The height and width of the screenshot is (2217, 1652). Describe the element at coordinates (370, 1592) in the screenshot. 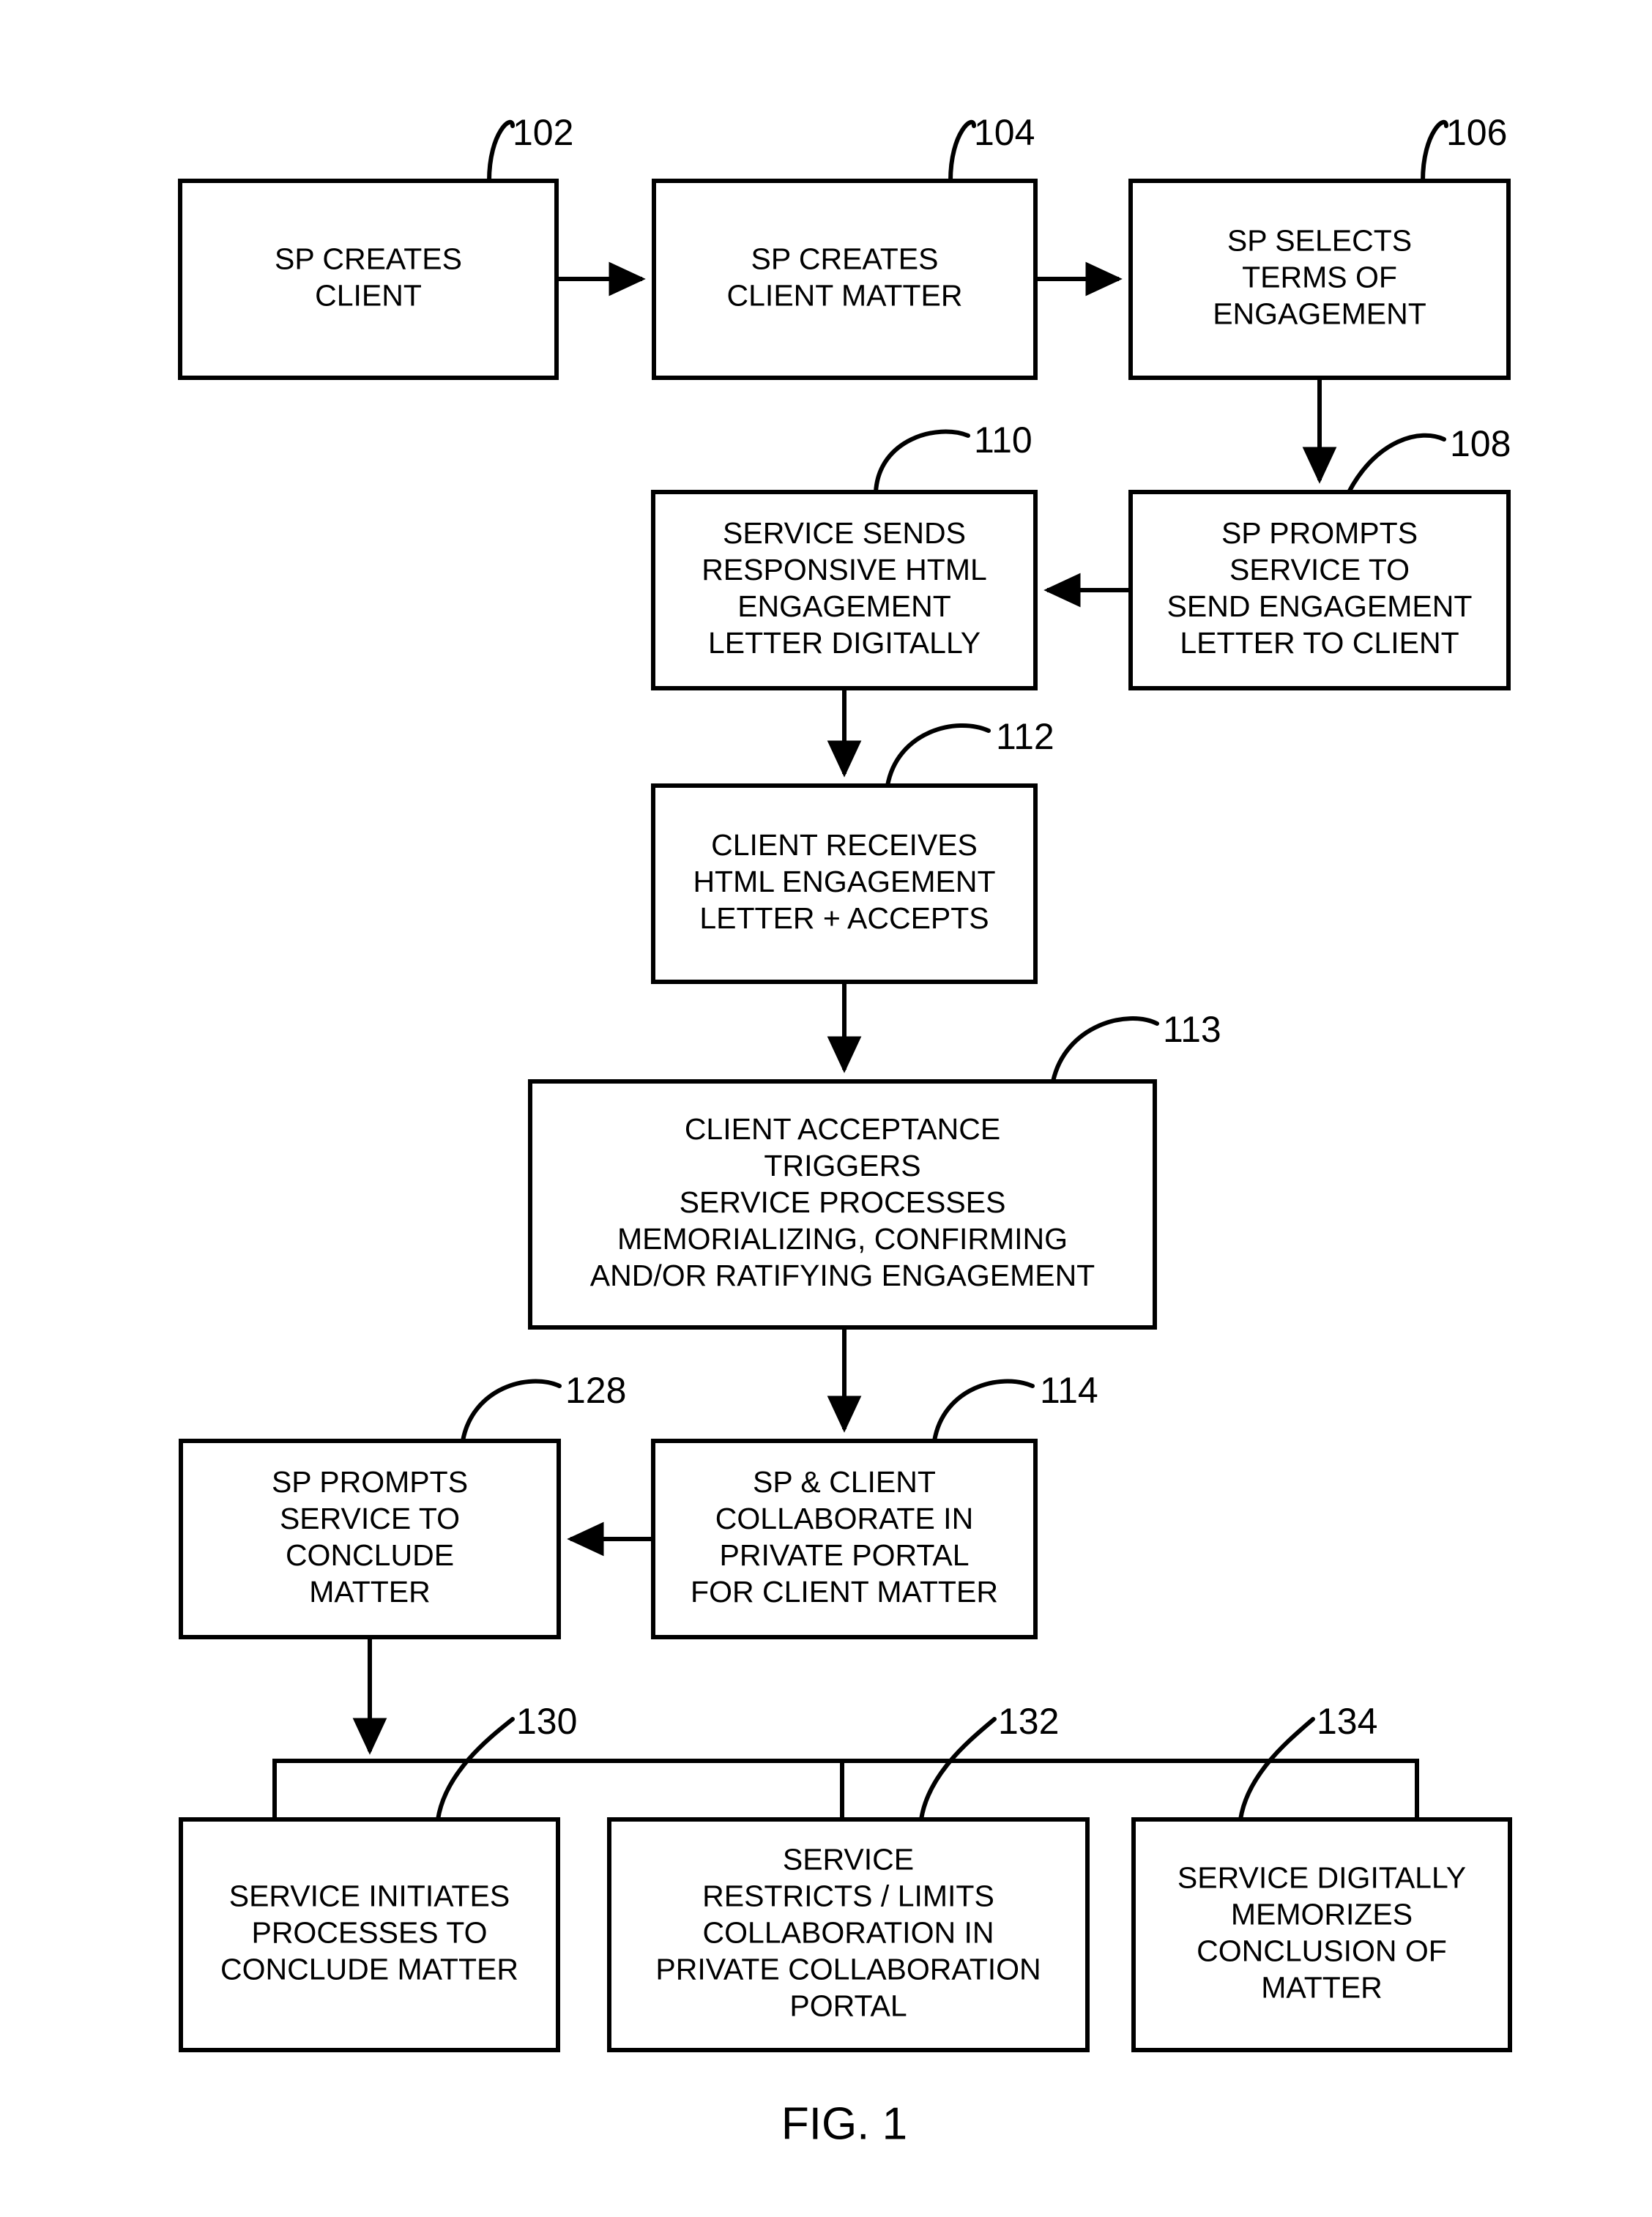

I see `box-label-128-line-4: MATTER` at that location.